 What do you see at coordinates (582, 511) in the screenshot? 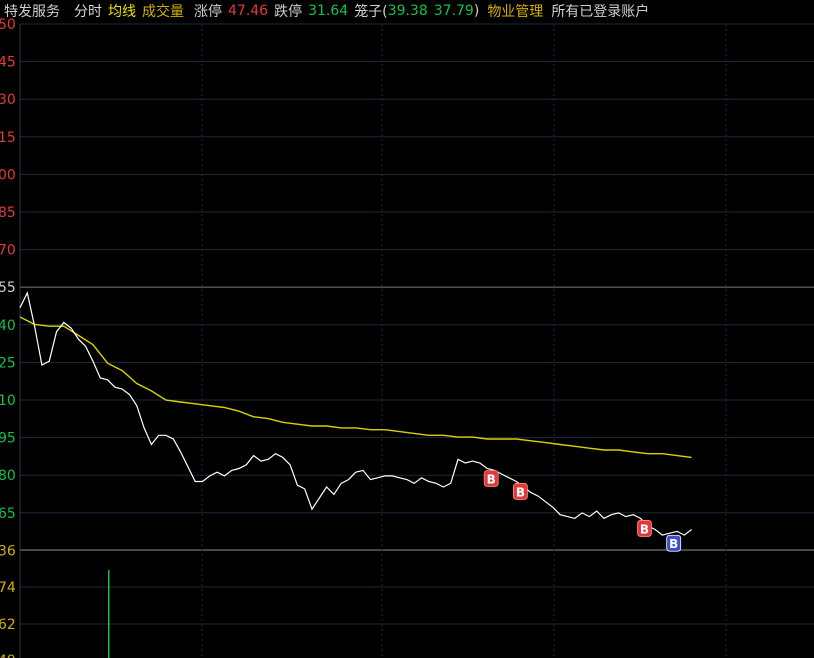
I see `trade-markers: B B B B` at bounding box center [582, 511].